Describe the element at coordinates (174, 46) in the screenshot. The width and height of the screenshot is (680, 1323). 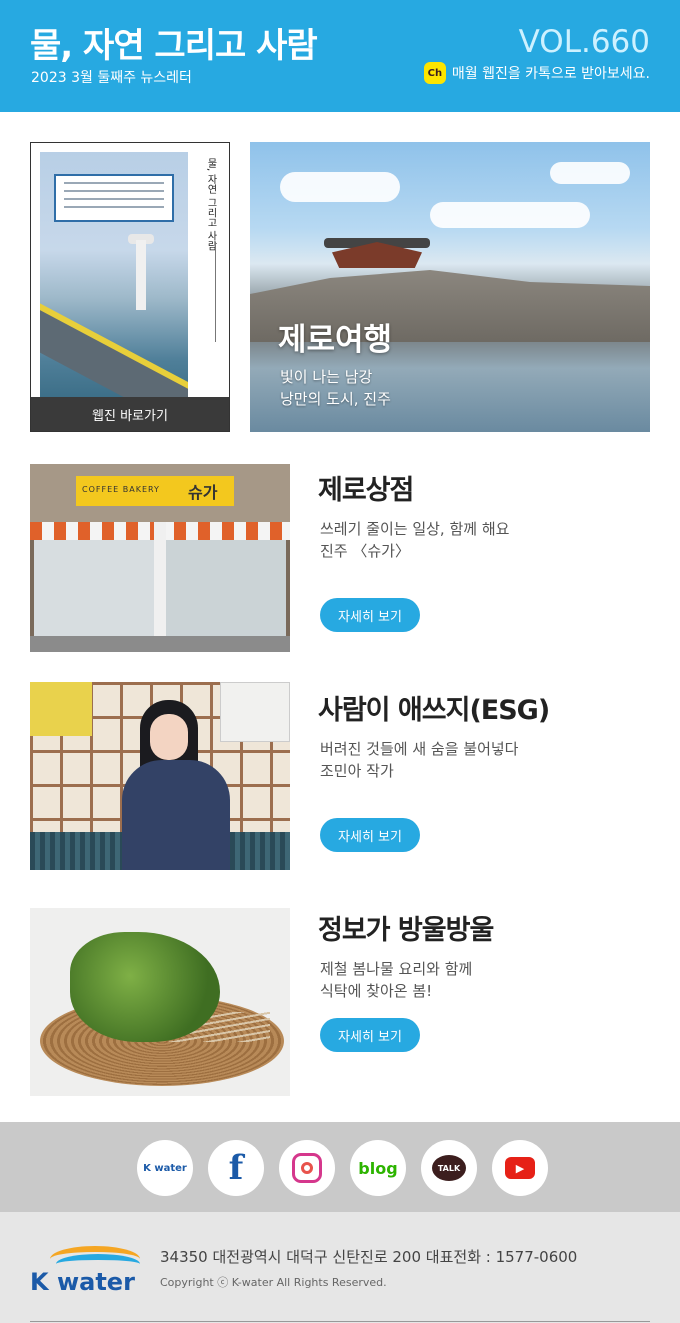
I see `newsletter-title: 물, 자연 그리고 사람` at that location.